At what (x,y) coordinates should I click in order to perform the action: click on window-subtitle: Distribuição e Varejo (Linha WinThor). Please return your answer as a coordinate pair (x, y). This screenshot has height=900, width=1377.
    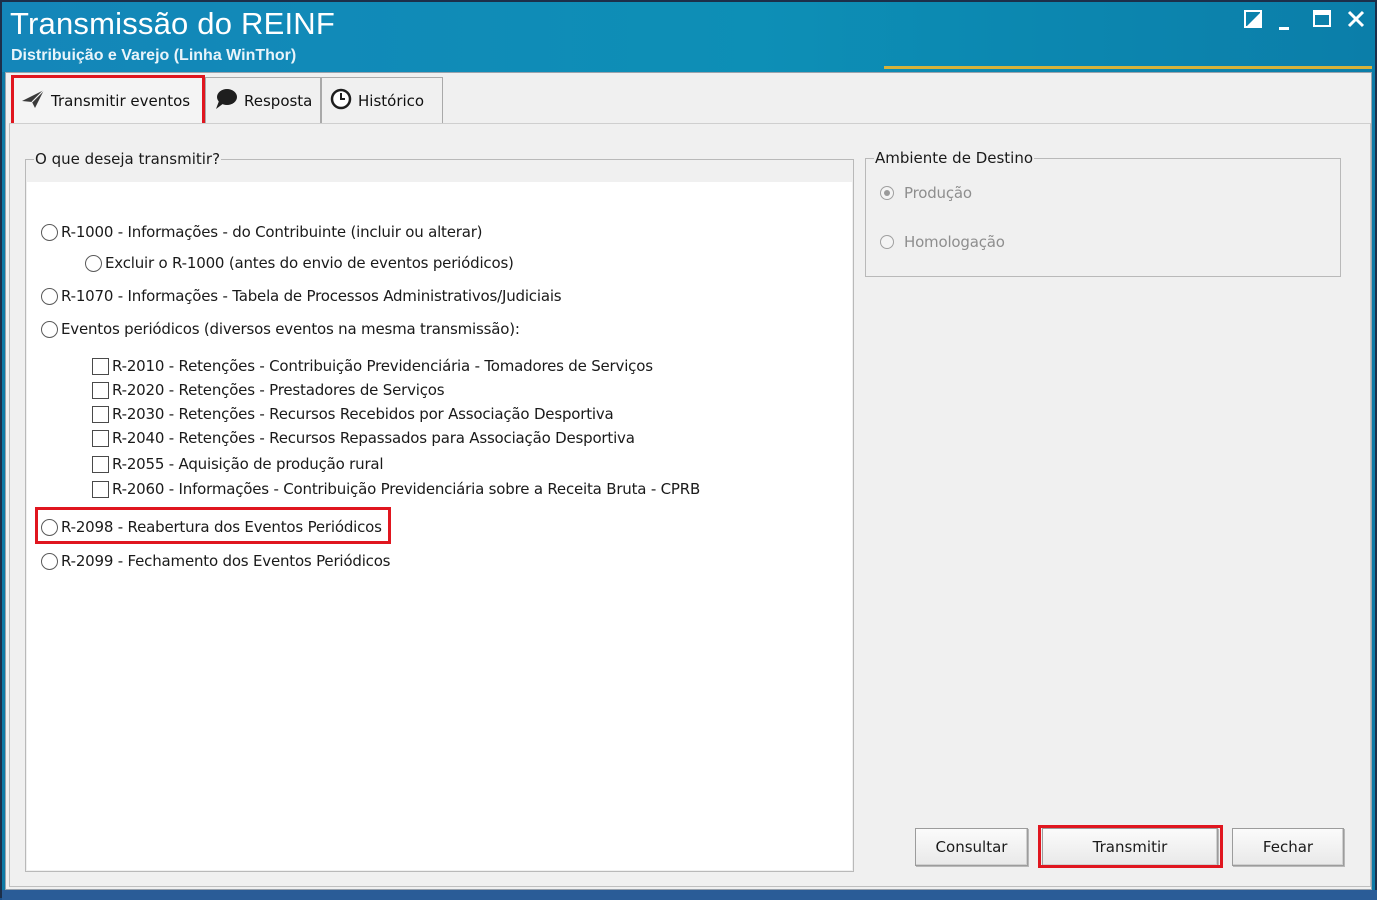
    Looking at the image, I should click on (154, 55).